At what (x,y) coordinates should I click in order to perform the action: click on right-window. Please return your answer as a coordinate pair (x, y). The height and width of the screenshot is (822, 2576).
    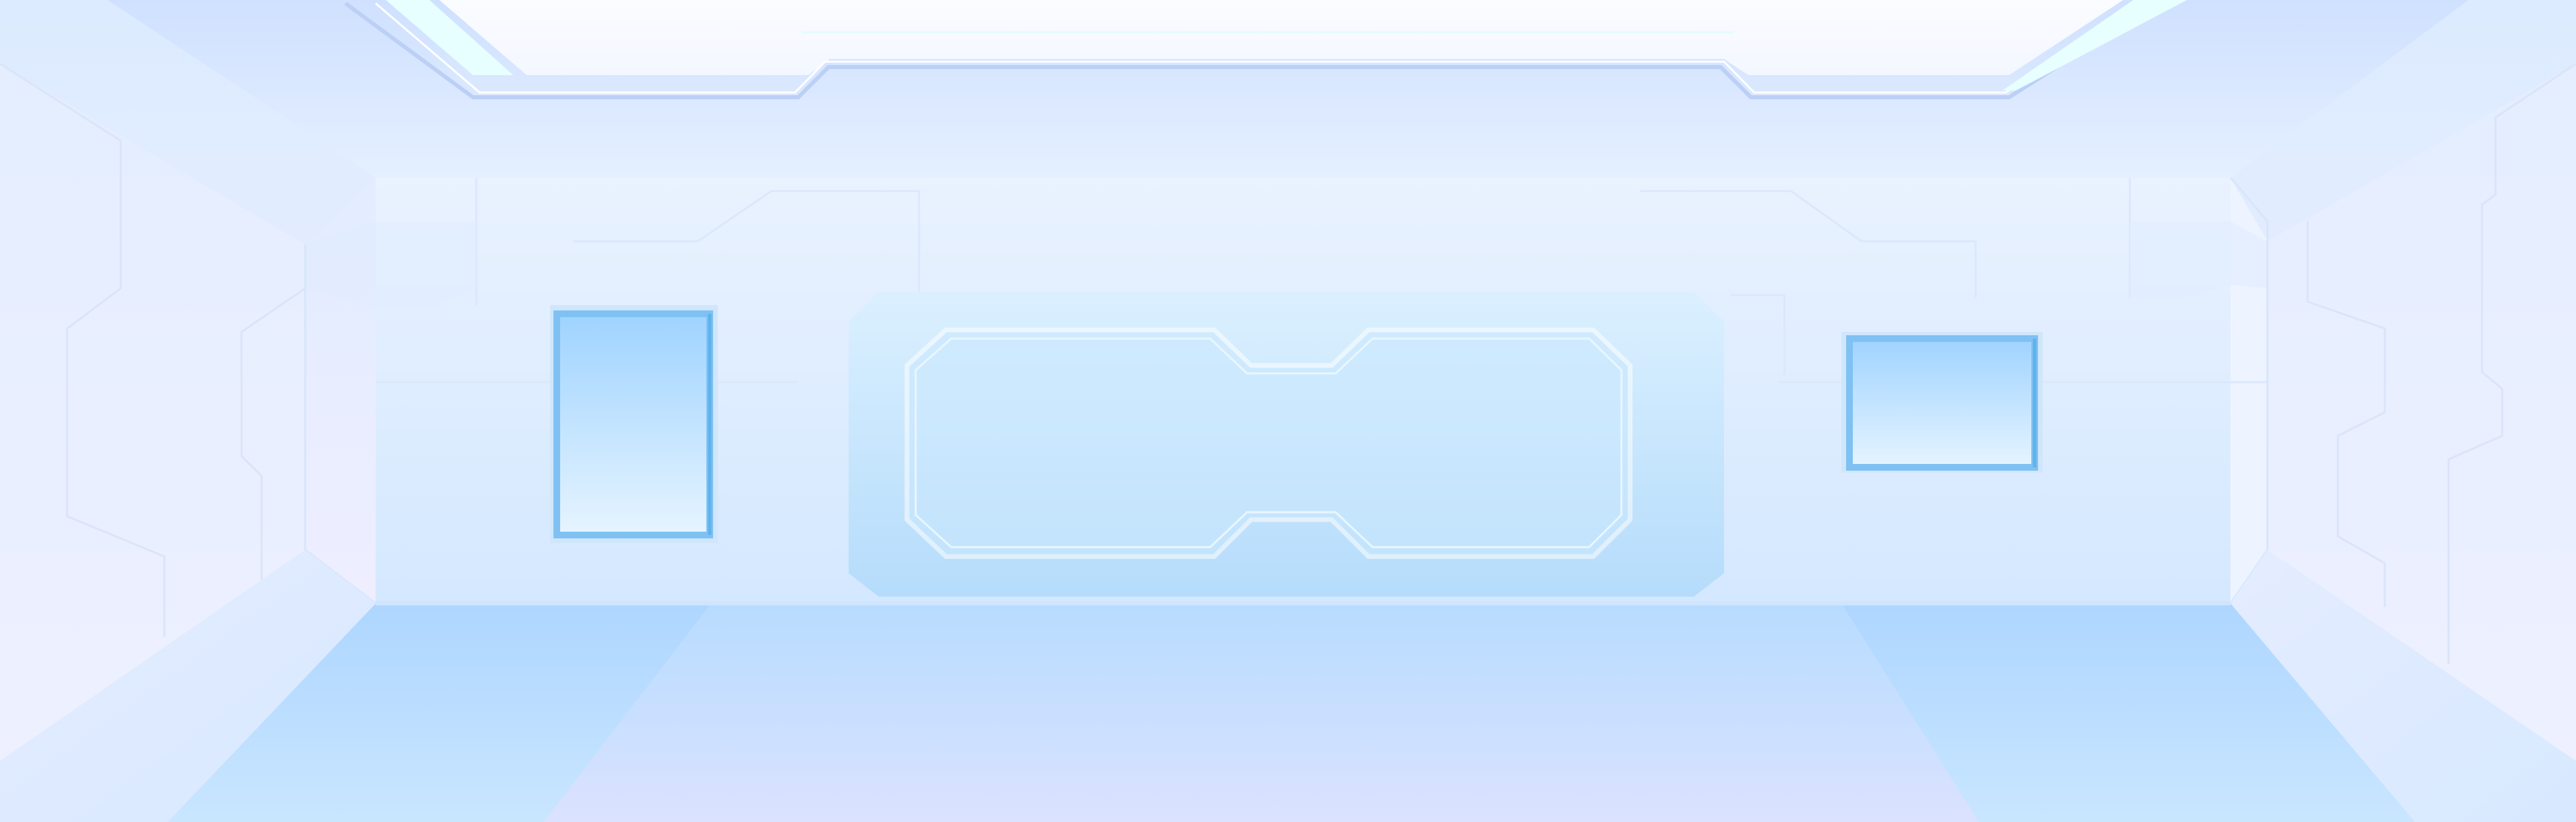
    Looking at the image, I should click on (1942, 403).